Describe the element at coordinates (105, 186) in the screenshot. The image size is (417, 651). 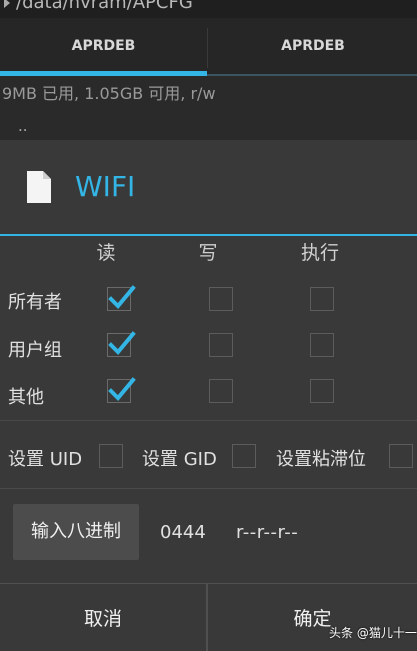
I see `dialog-title: WIFI` at that location.